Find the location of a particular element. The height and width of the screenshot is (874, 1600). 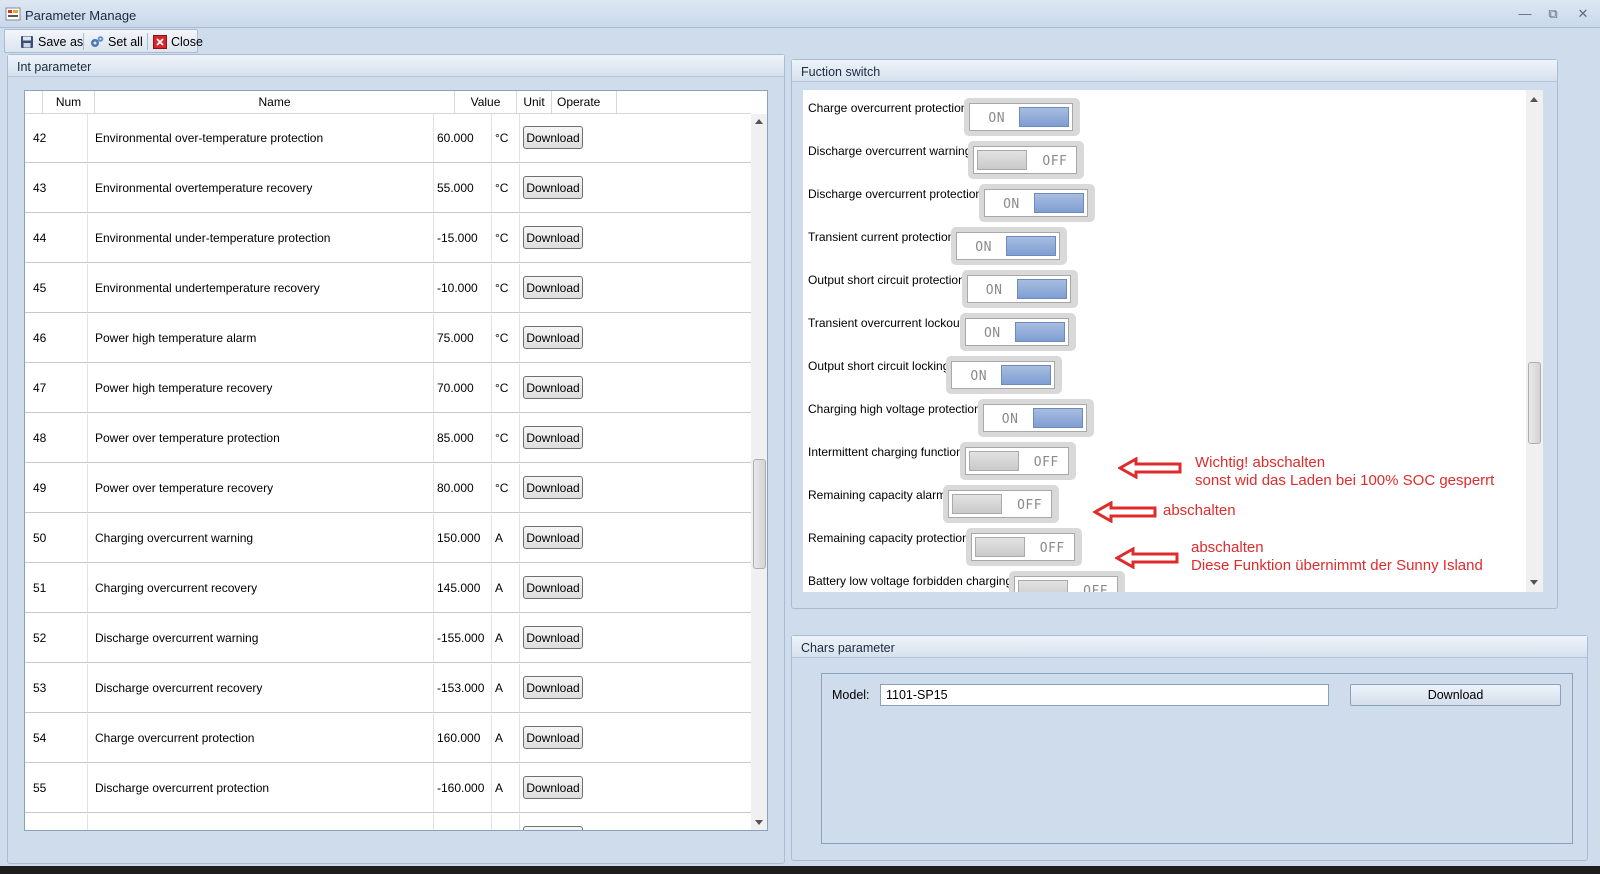

header-spacer is located at coordinates (34, 102).